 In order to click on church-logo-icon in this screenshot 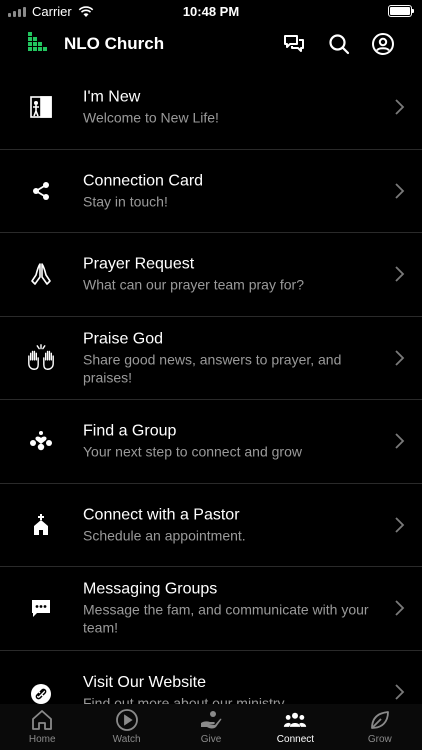, I will do `click(37, 41)`.